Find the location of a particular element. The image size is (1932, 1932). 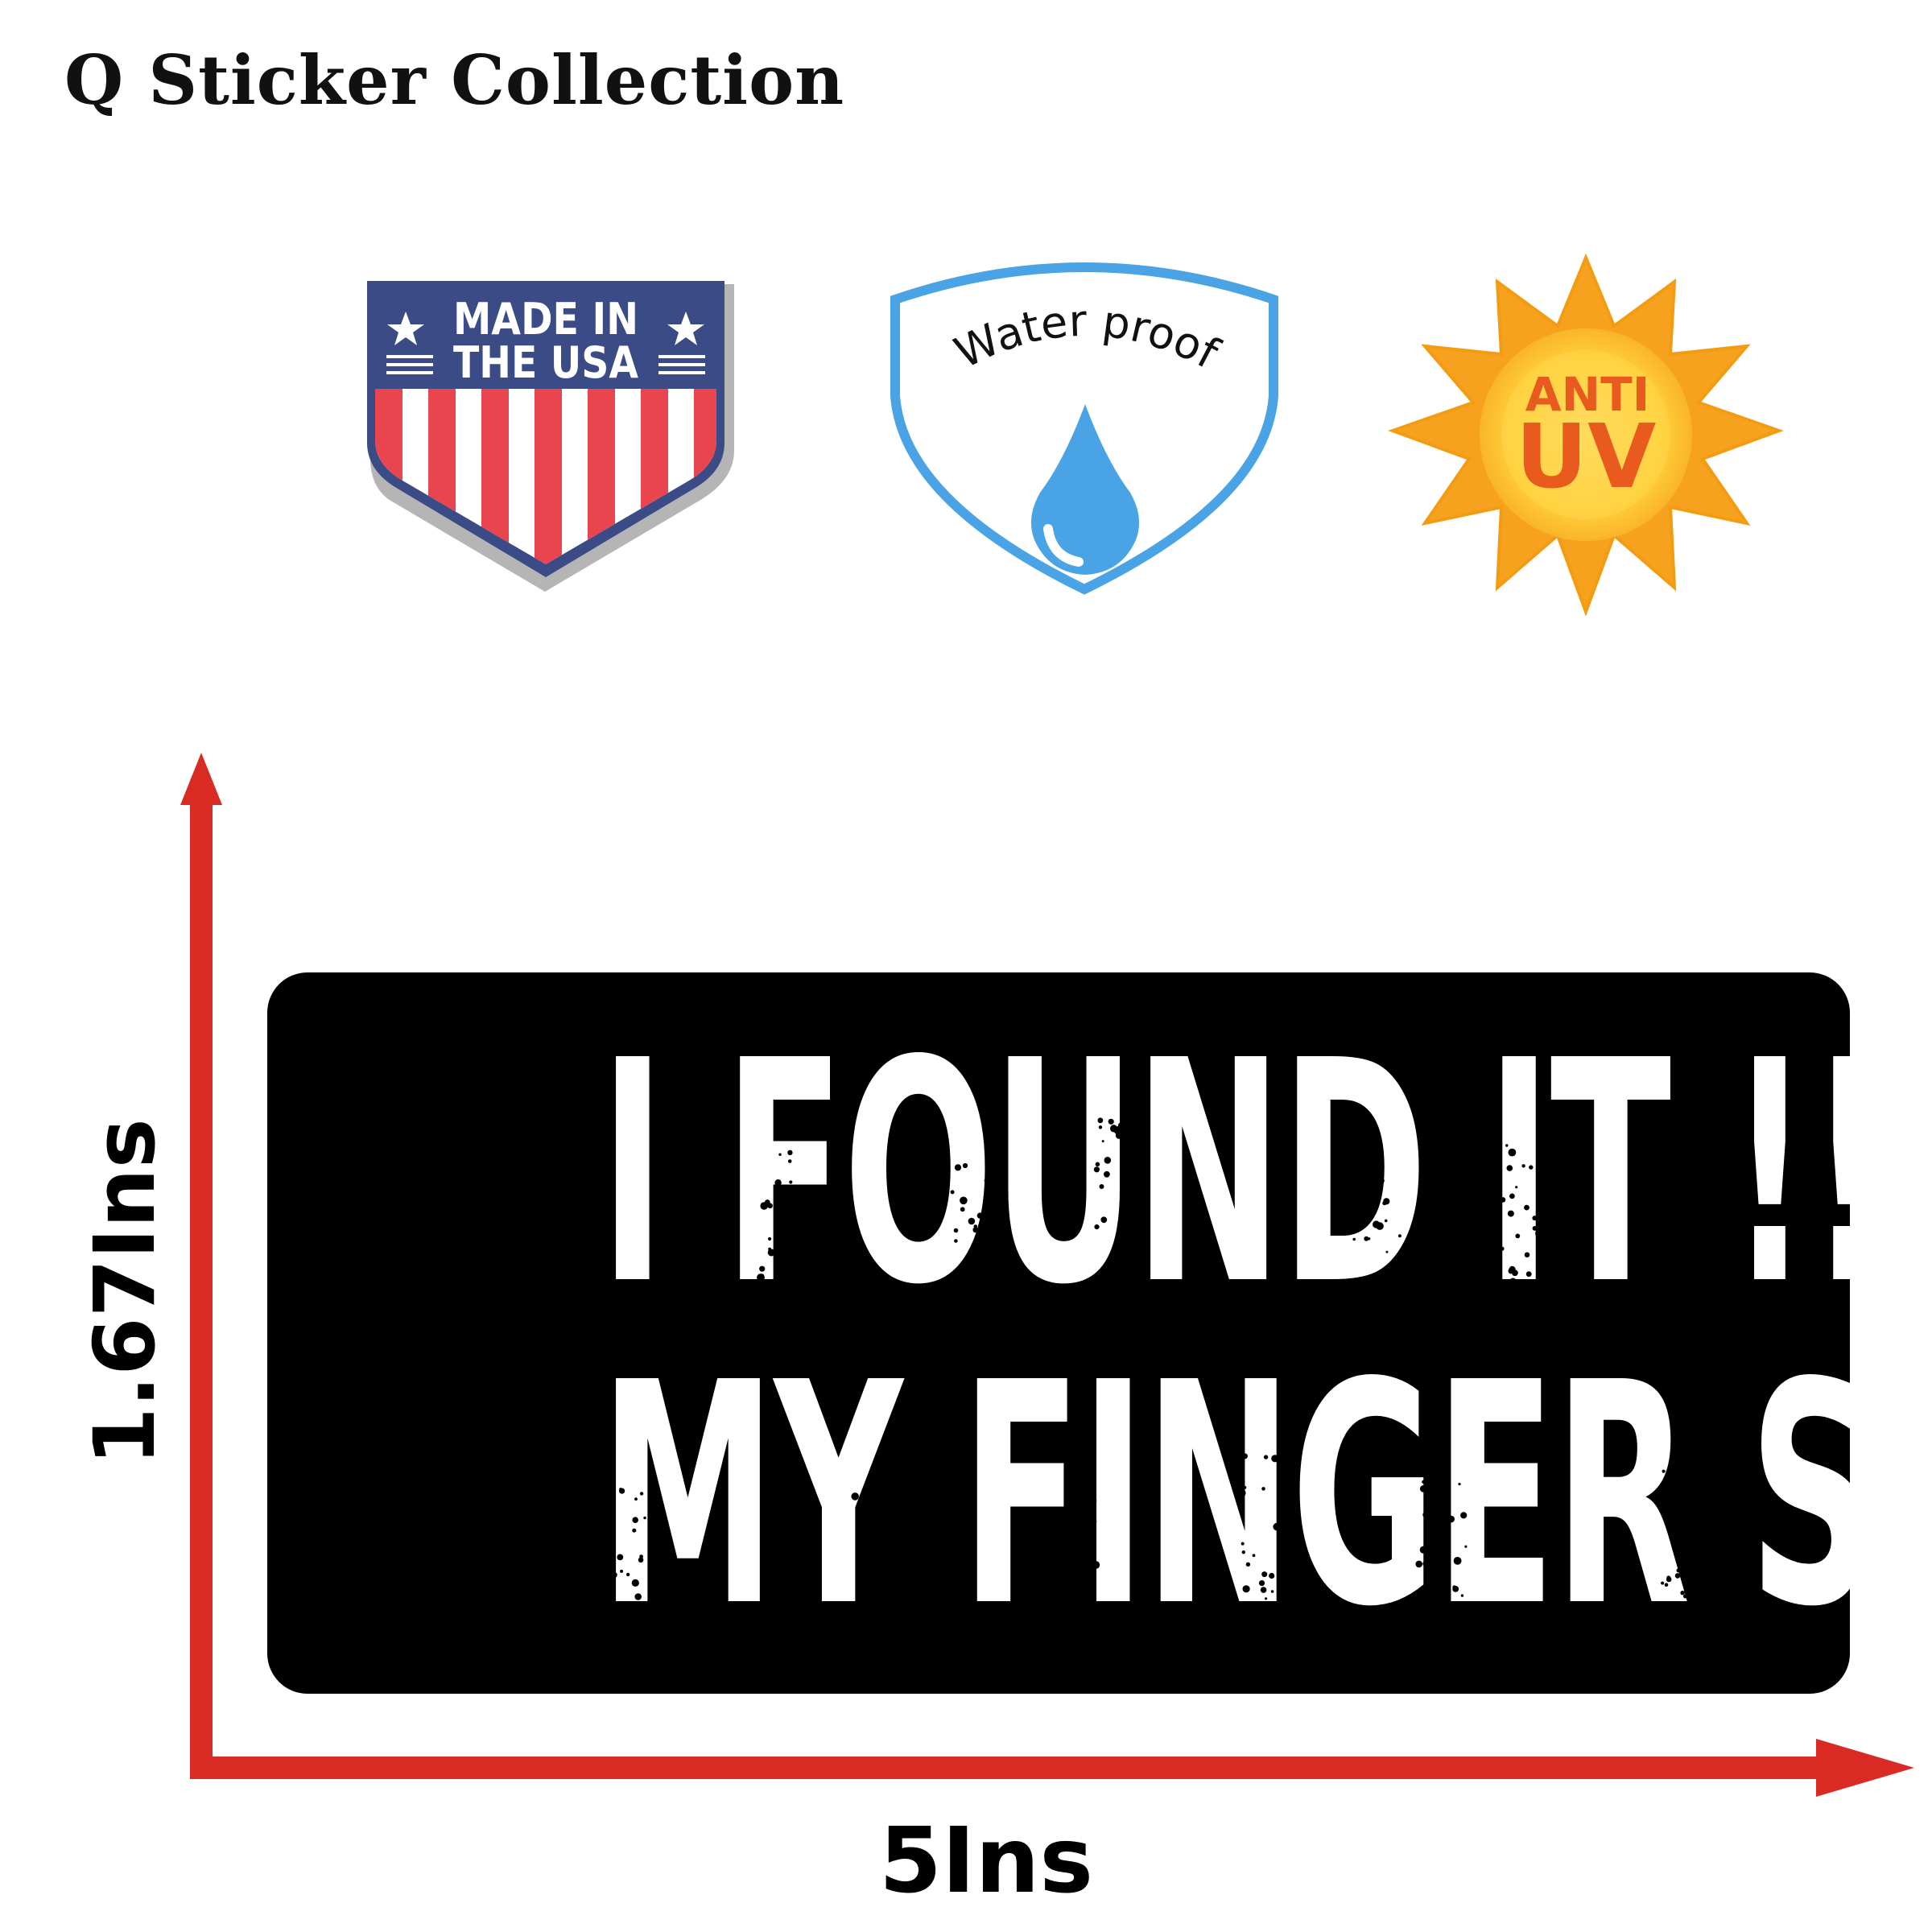

width-arrow-head is located at coordinates (1865, 1768).